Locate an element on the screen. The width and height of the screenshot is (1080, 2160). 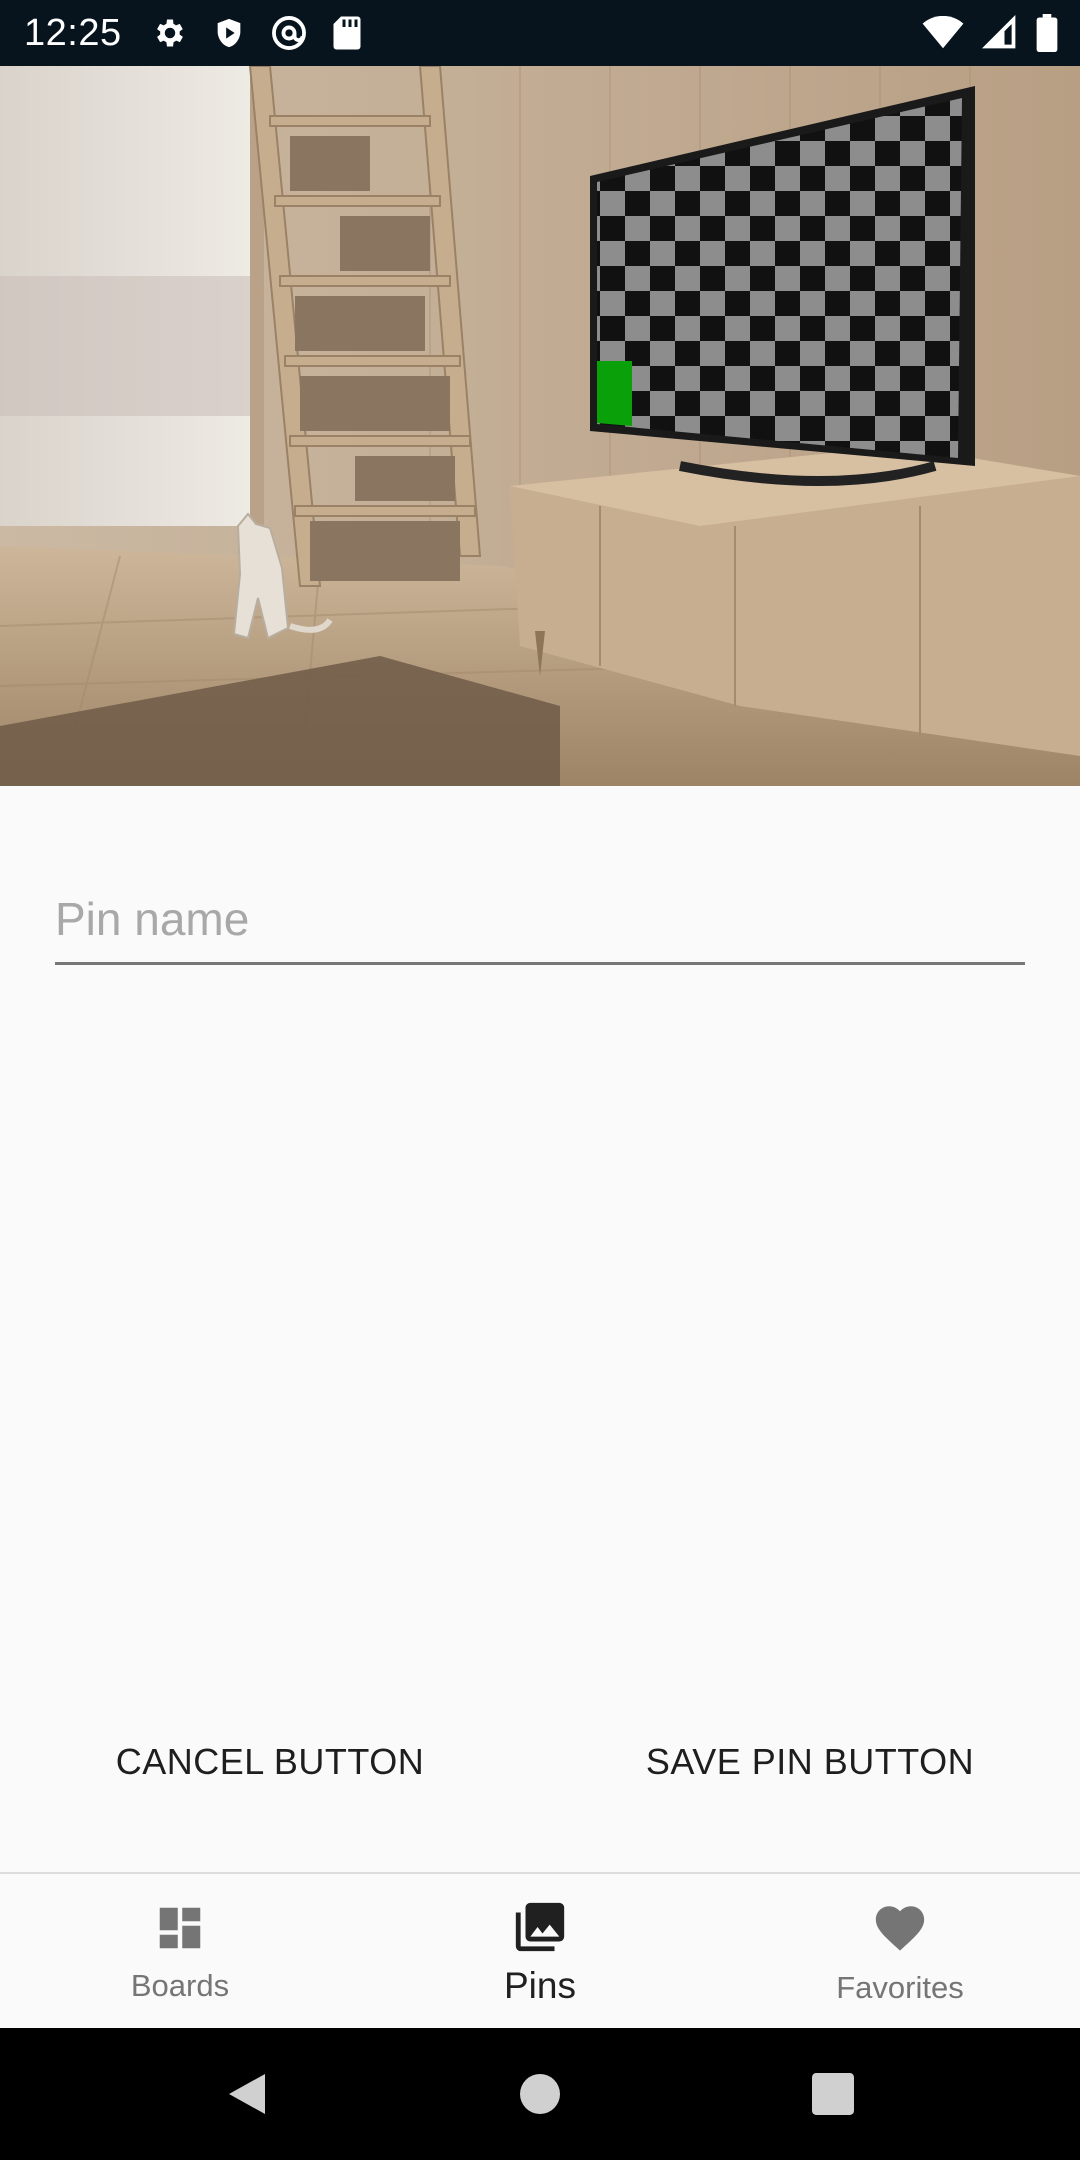
dashboard-icon is located at coordinates (180, 1930).